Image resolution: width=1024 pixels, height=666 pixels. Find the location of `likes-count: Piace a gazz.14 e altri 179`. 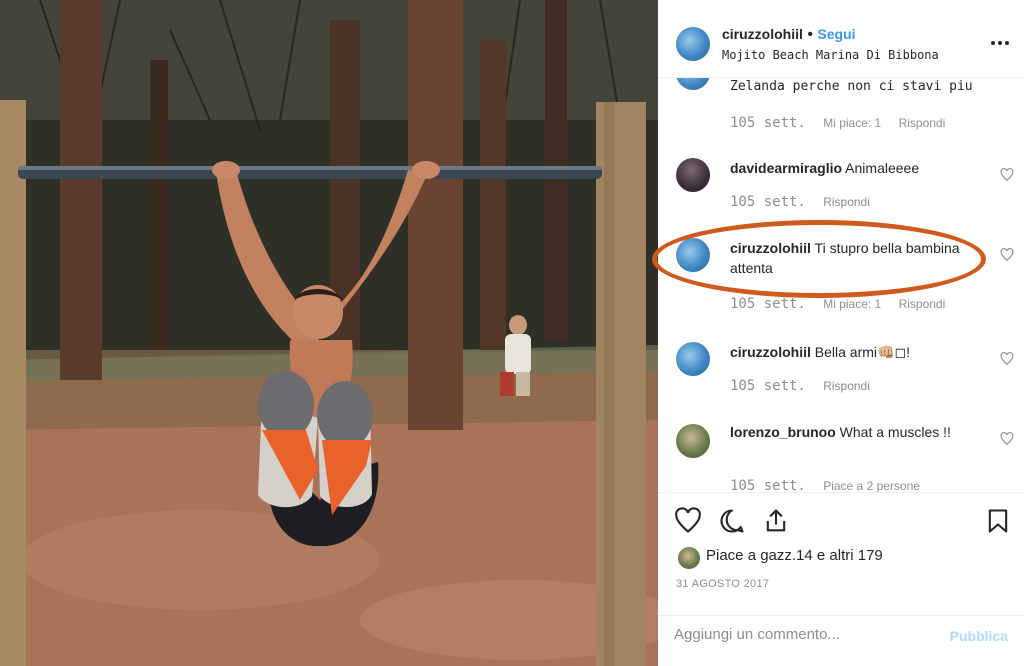

likes-count: Piace a gazz.14 e altri 179 is located at coordinates (794, 555).